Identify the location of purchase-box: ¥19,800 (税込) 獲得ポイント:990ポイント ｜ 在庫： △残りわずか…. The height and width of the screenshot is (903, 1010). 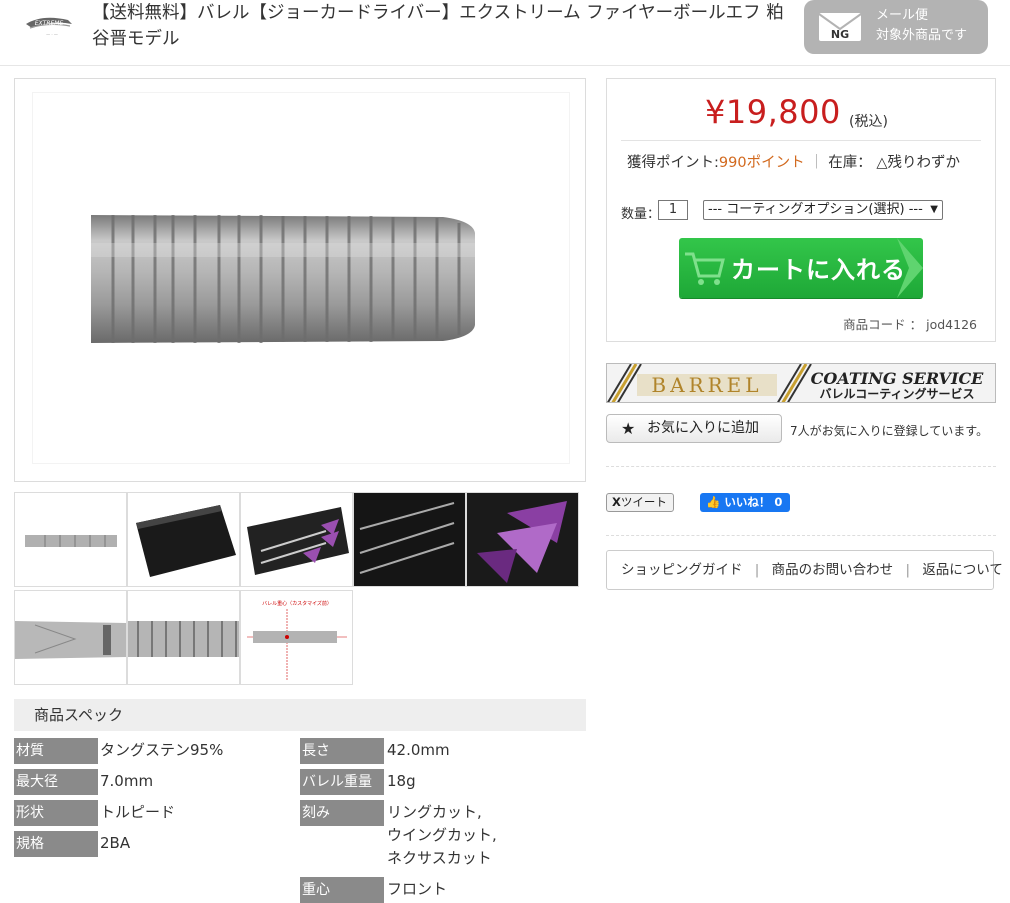
(801, 210).